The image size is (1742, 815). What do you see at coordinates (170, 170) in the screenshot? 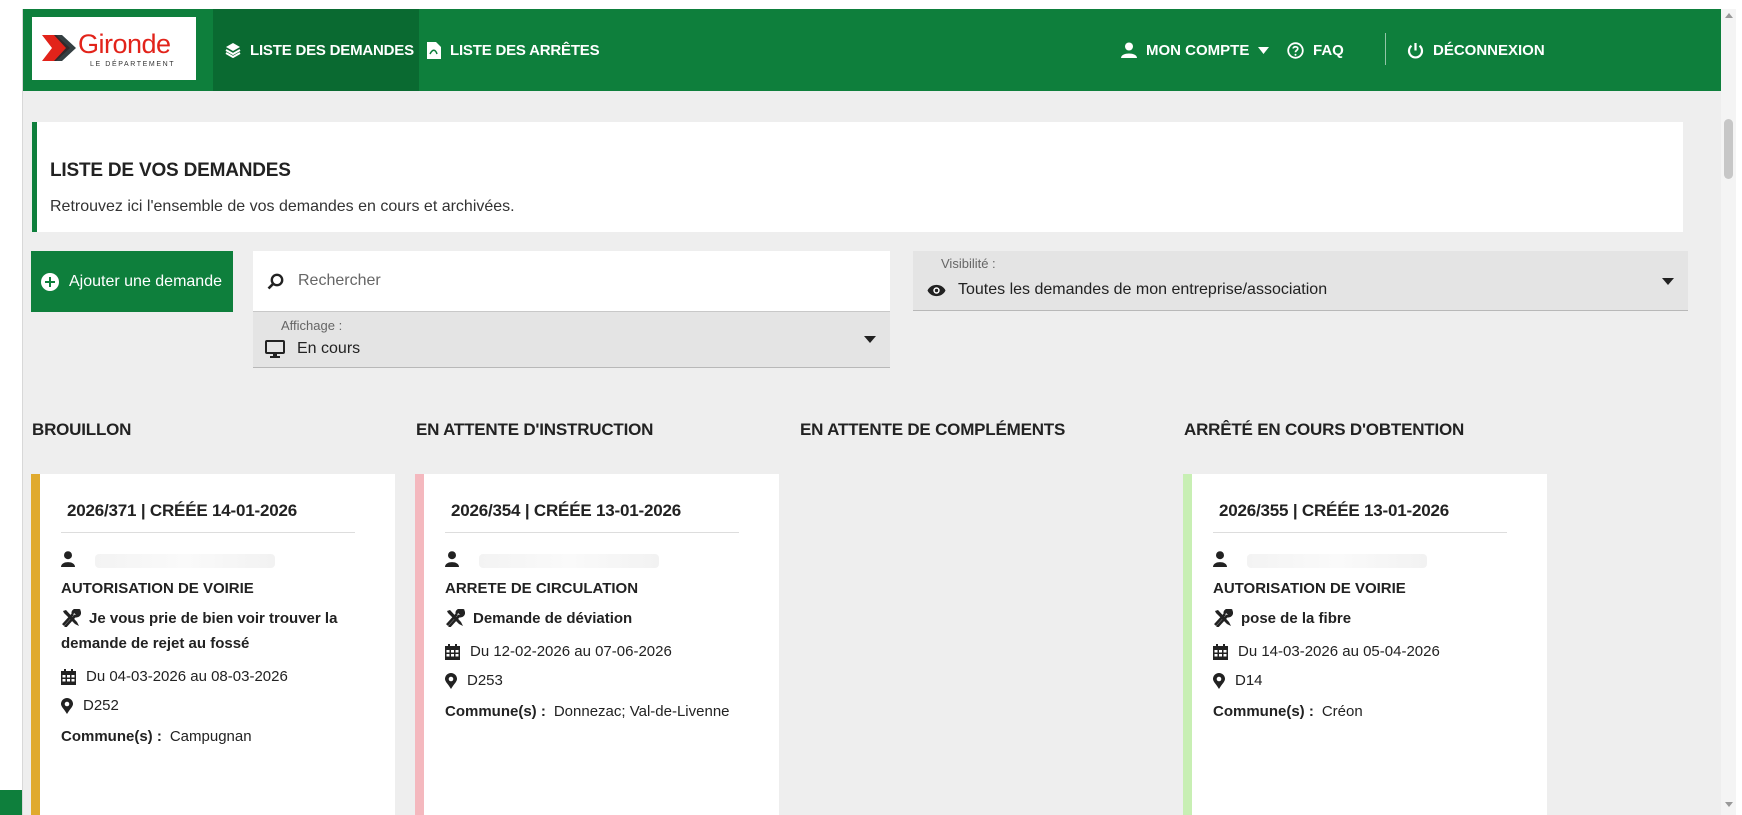
I see `page-title: LISTE DE VOS DEMANDES` at bounding box center [170, 170].